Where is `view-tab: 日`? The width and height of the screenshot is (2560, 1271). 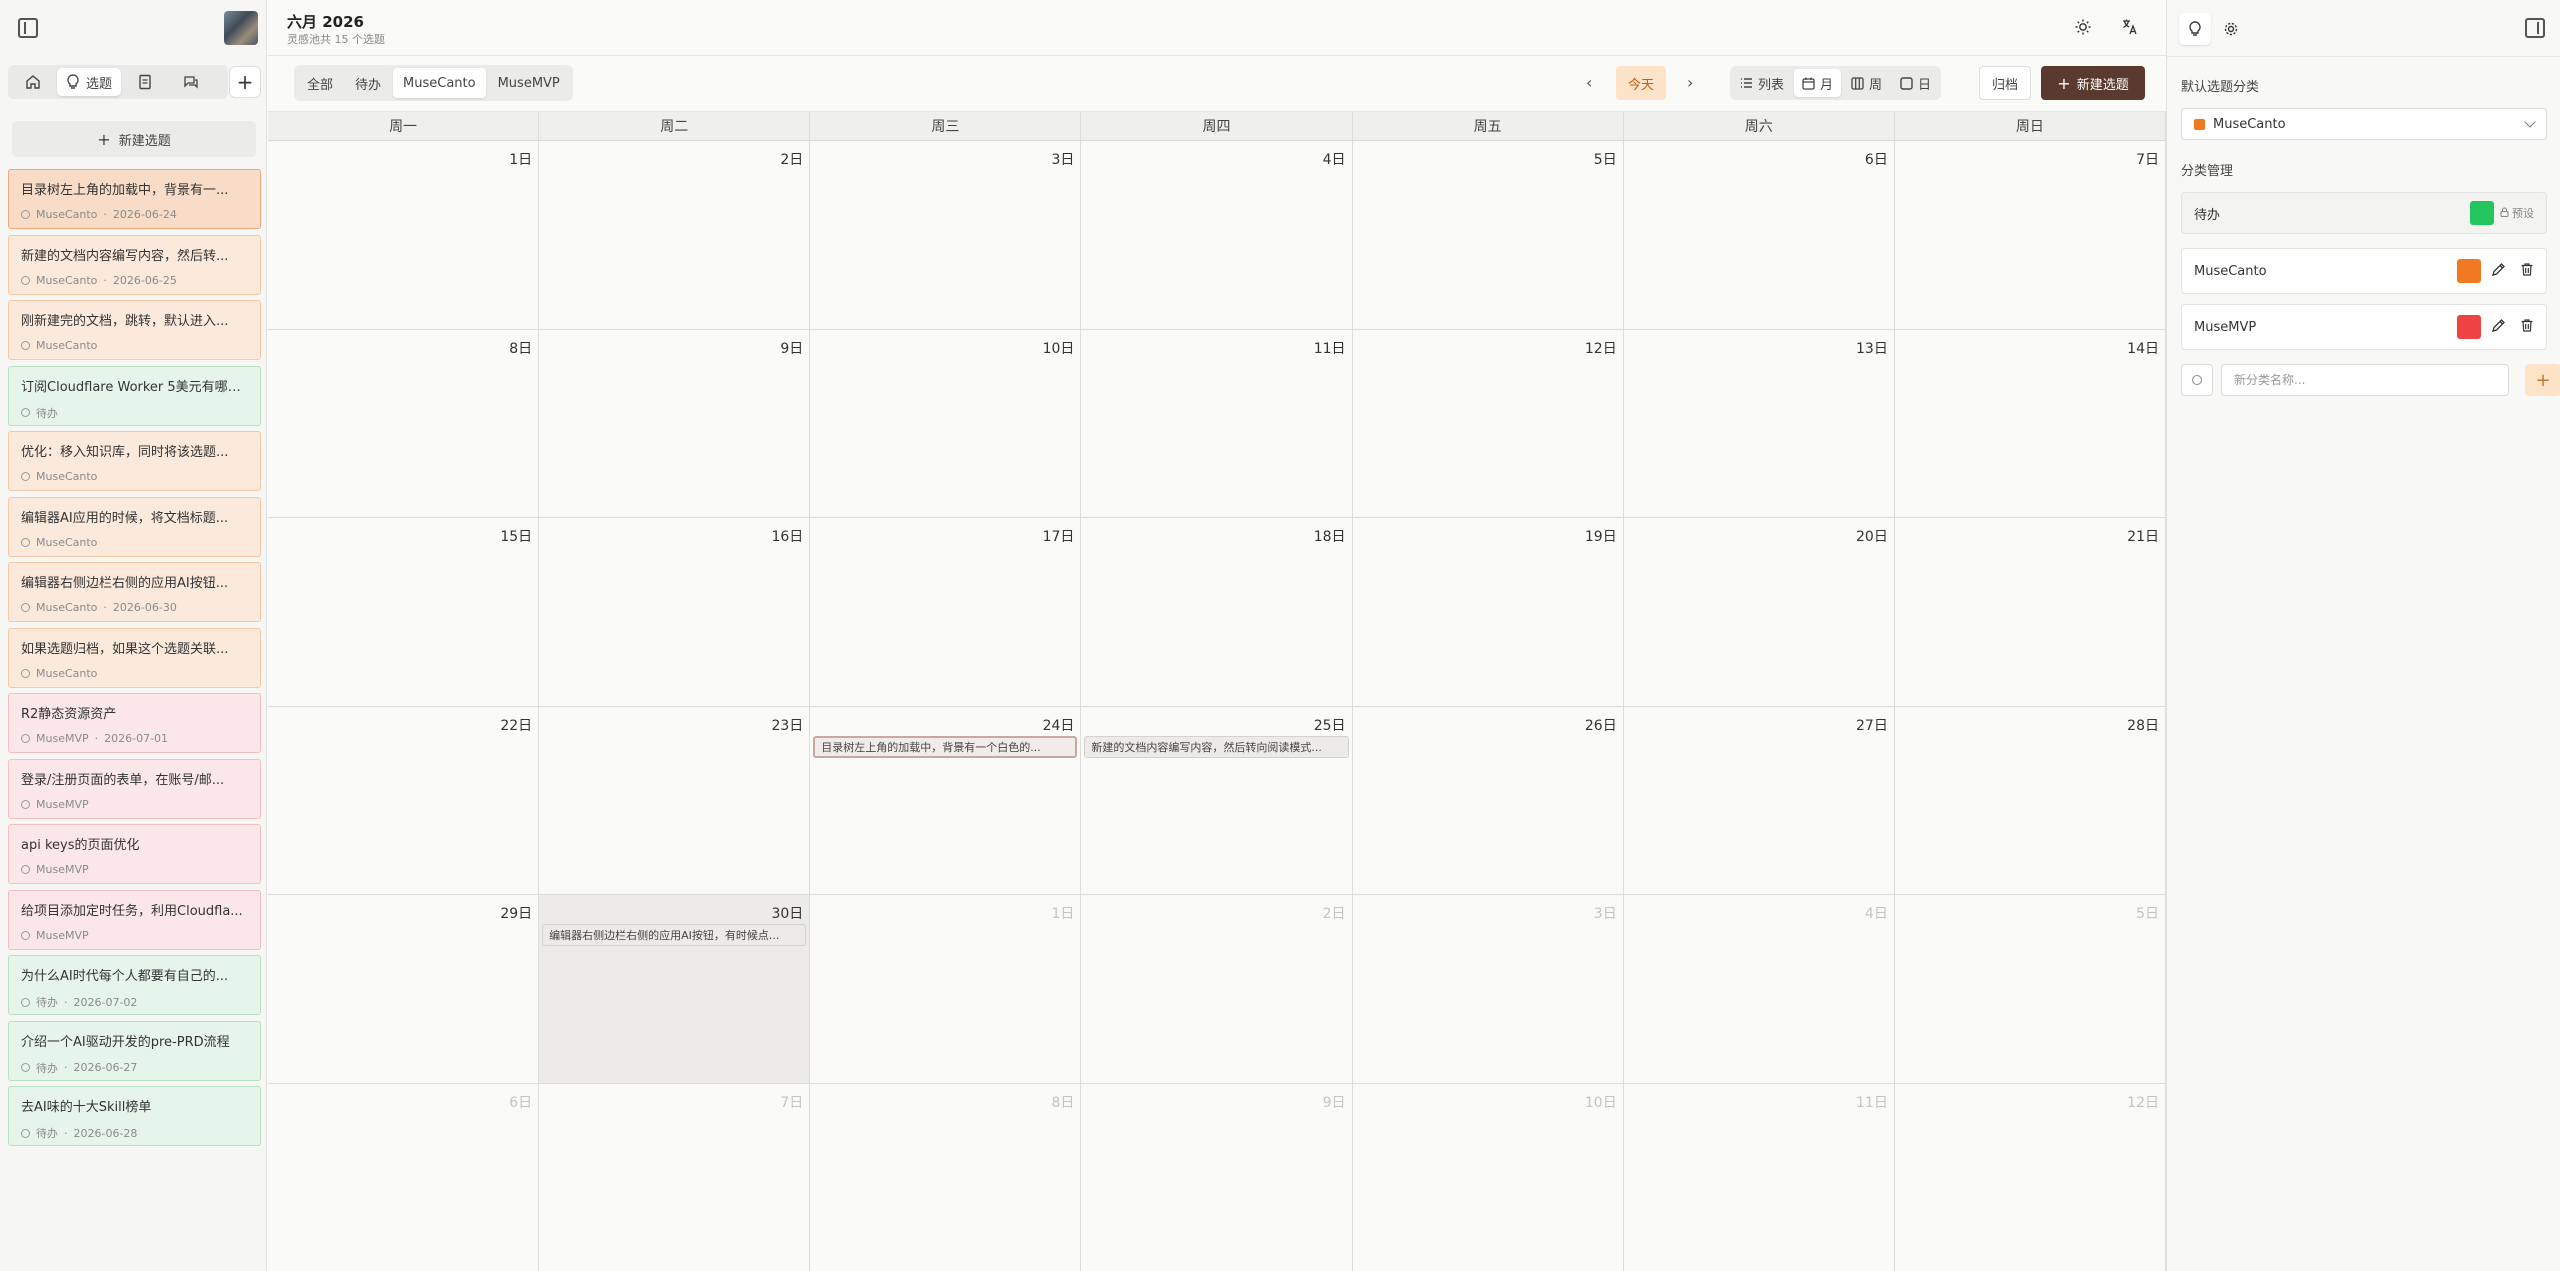 view-tab: 日 is located at coordinates (1915, 83).